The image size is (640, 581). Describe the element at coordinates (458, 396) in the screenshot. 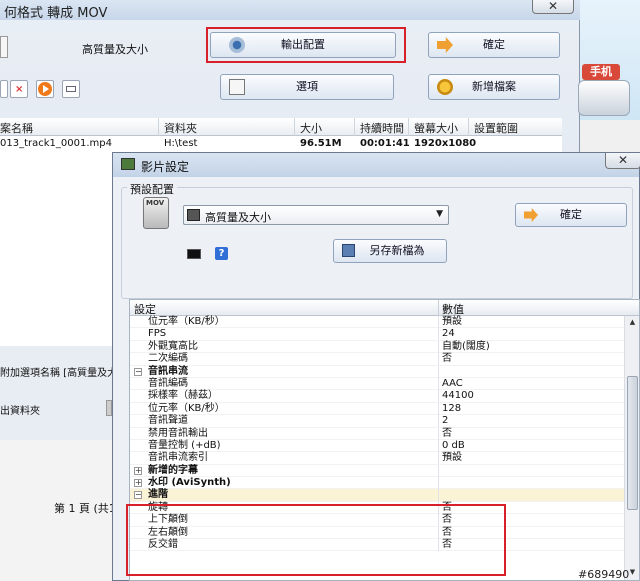

I see `setting-value: 44100` at that location.